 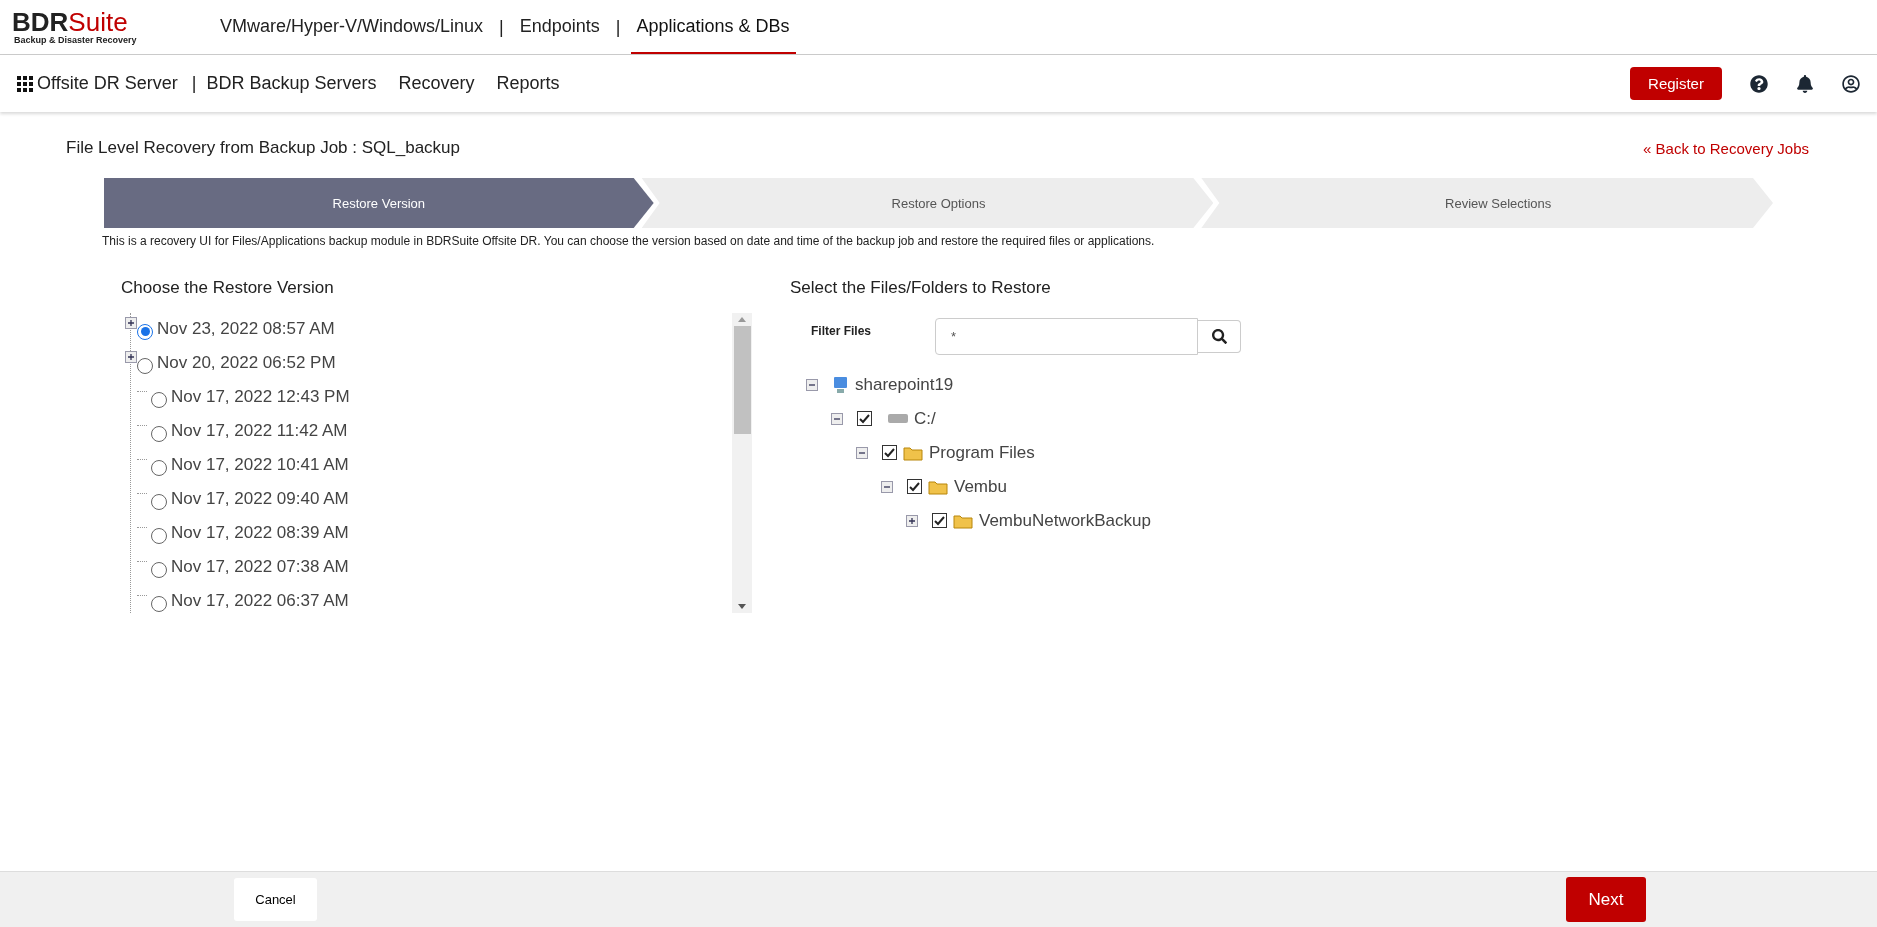 I want to click on tree-item-label: VembuNetworkBackup, so click(x=1065, y=520).